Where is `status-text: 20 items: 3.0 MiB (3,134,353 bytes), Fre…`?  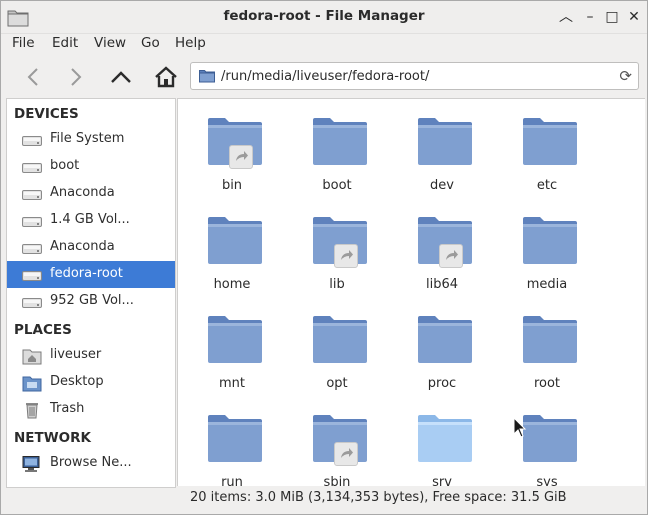 status-text: 20 items: 3.0 MiB (3,134,353 bytes), Fre… is located at coordinates (378, 497).